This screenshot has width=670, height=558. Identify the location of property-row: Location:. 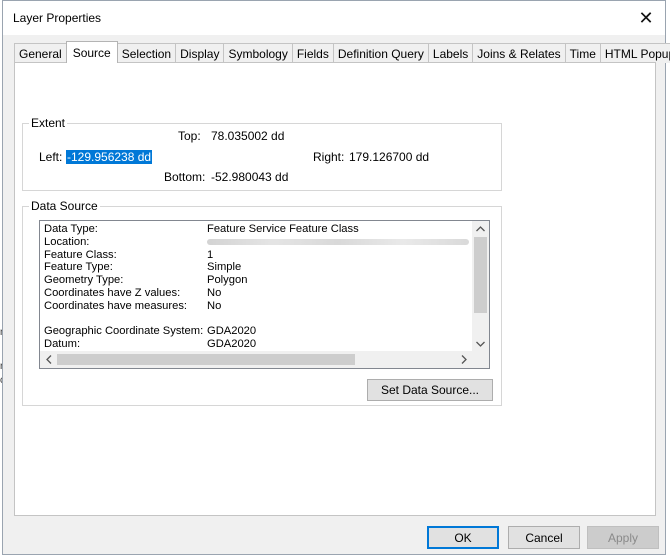
(259, 242).